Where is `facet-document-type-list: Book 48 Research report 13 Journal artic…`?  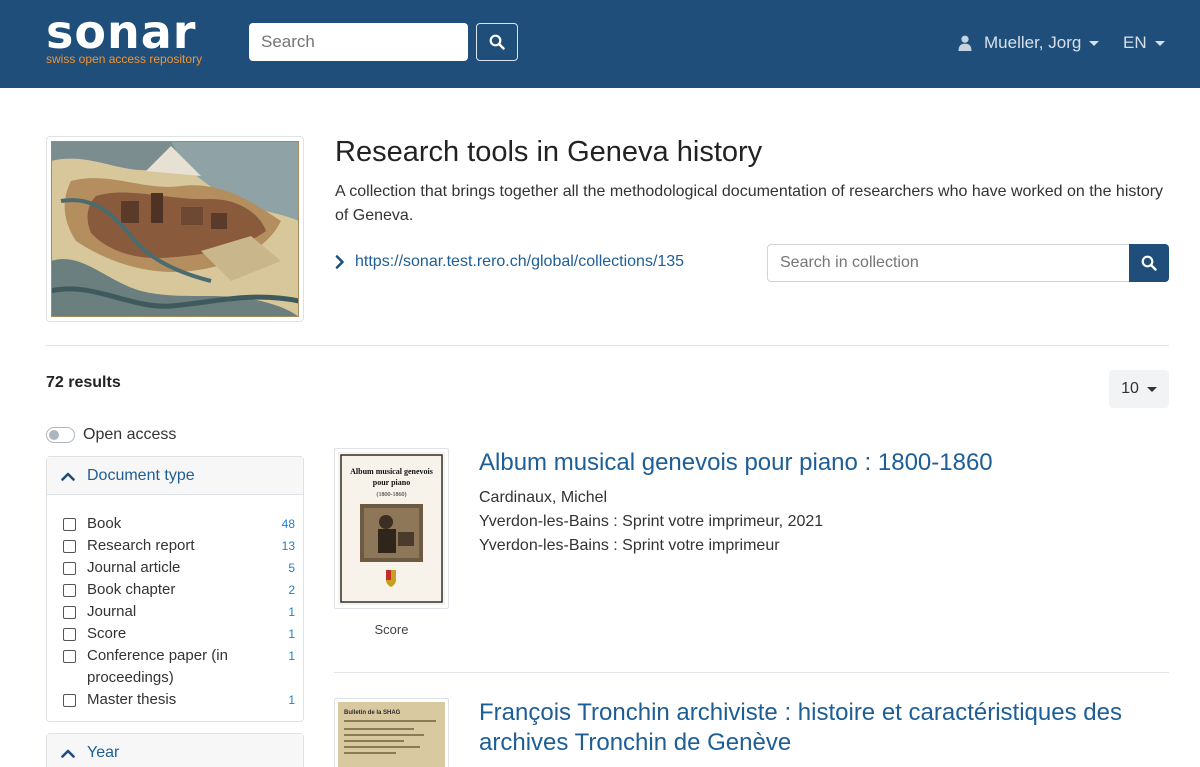 facet-document-type-list: Book 48 Research report 13 Journal artic… is located at coordinates (175, 608).